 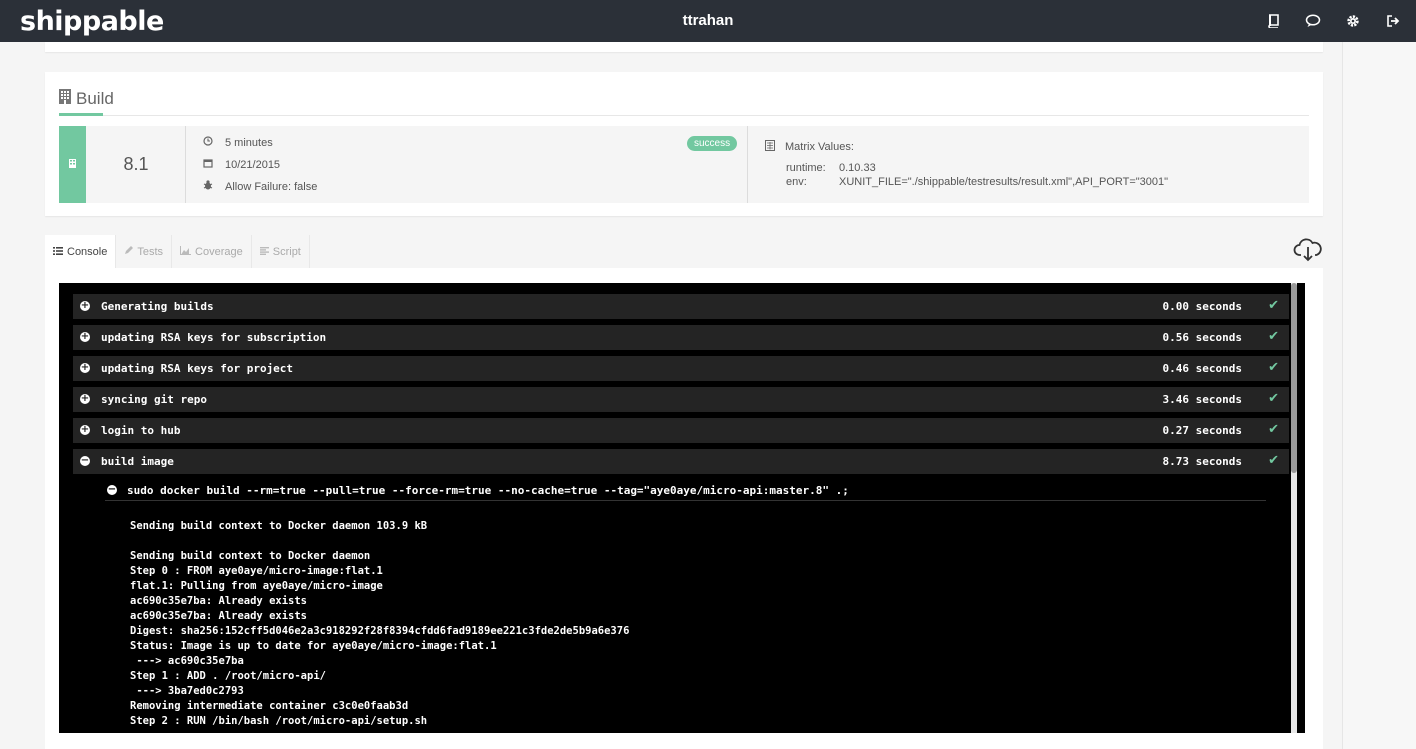 I want to click on output-line: Sending build context to Docker daemon, so click(x=250, y=556).